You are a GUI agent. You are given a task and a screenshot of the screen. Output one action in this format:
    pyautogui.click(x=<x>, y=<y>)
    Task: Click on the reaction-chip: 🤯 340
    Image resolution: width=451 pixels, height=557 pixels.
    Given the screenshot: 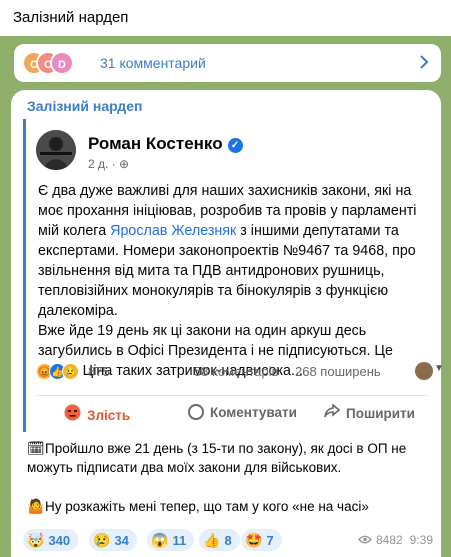 What is the action you would take?
    pyautogui.click(x=51, y=540)
    